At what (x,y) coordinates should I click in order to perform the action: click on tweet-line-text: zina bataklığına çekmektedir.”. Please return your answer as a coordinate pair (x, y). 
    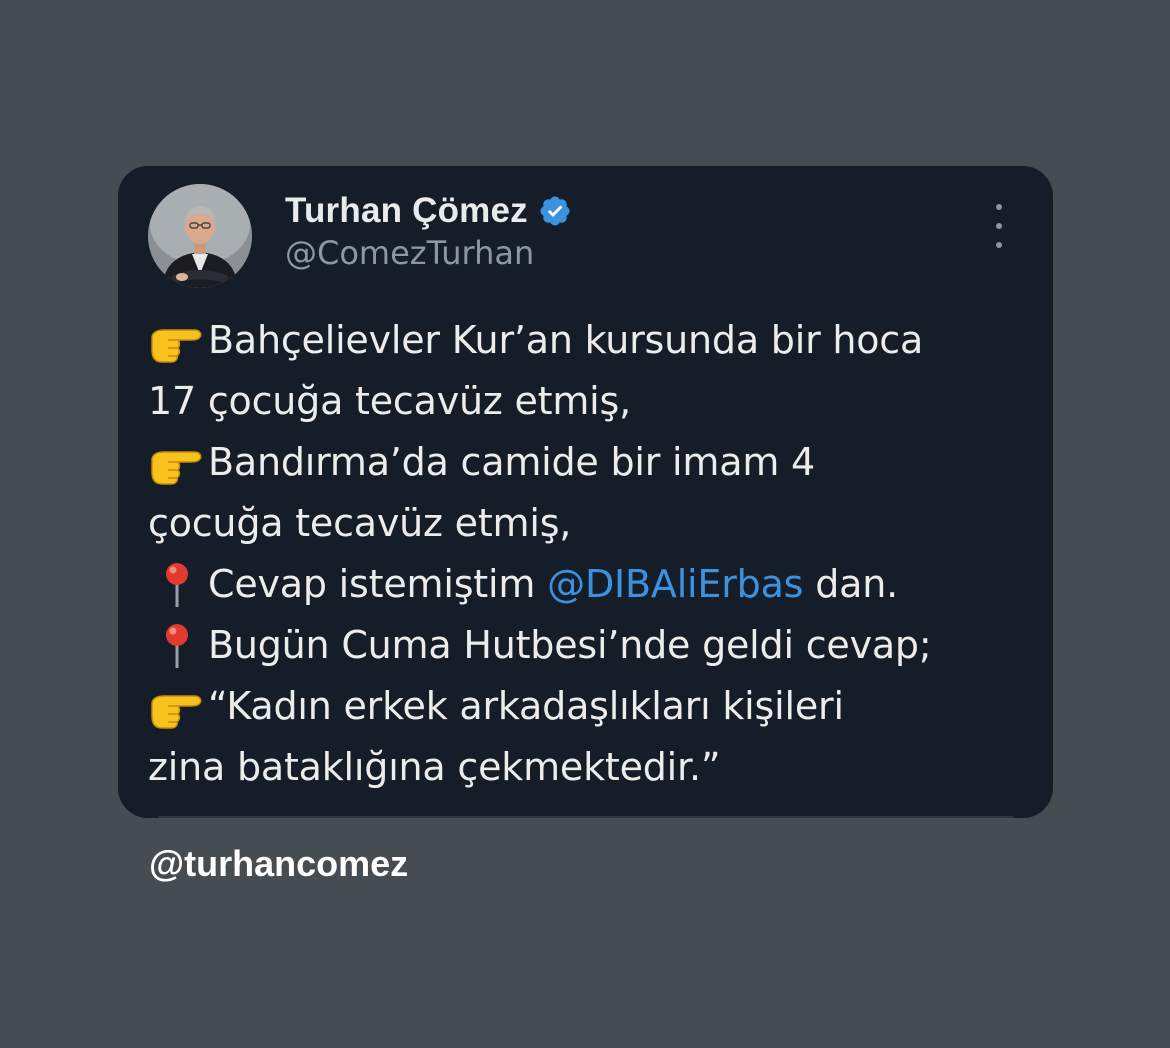
    Looking at the image, I should click on (434, 766).